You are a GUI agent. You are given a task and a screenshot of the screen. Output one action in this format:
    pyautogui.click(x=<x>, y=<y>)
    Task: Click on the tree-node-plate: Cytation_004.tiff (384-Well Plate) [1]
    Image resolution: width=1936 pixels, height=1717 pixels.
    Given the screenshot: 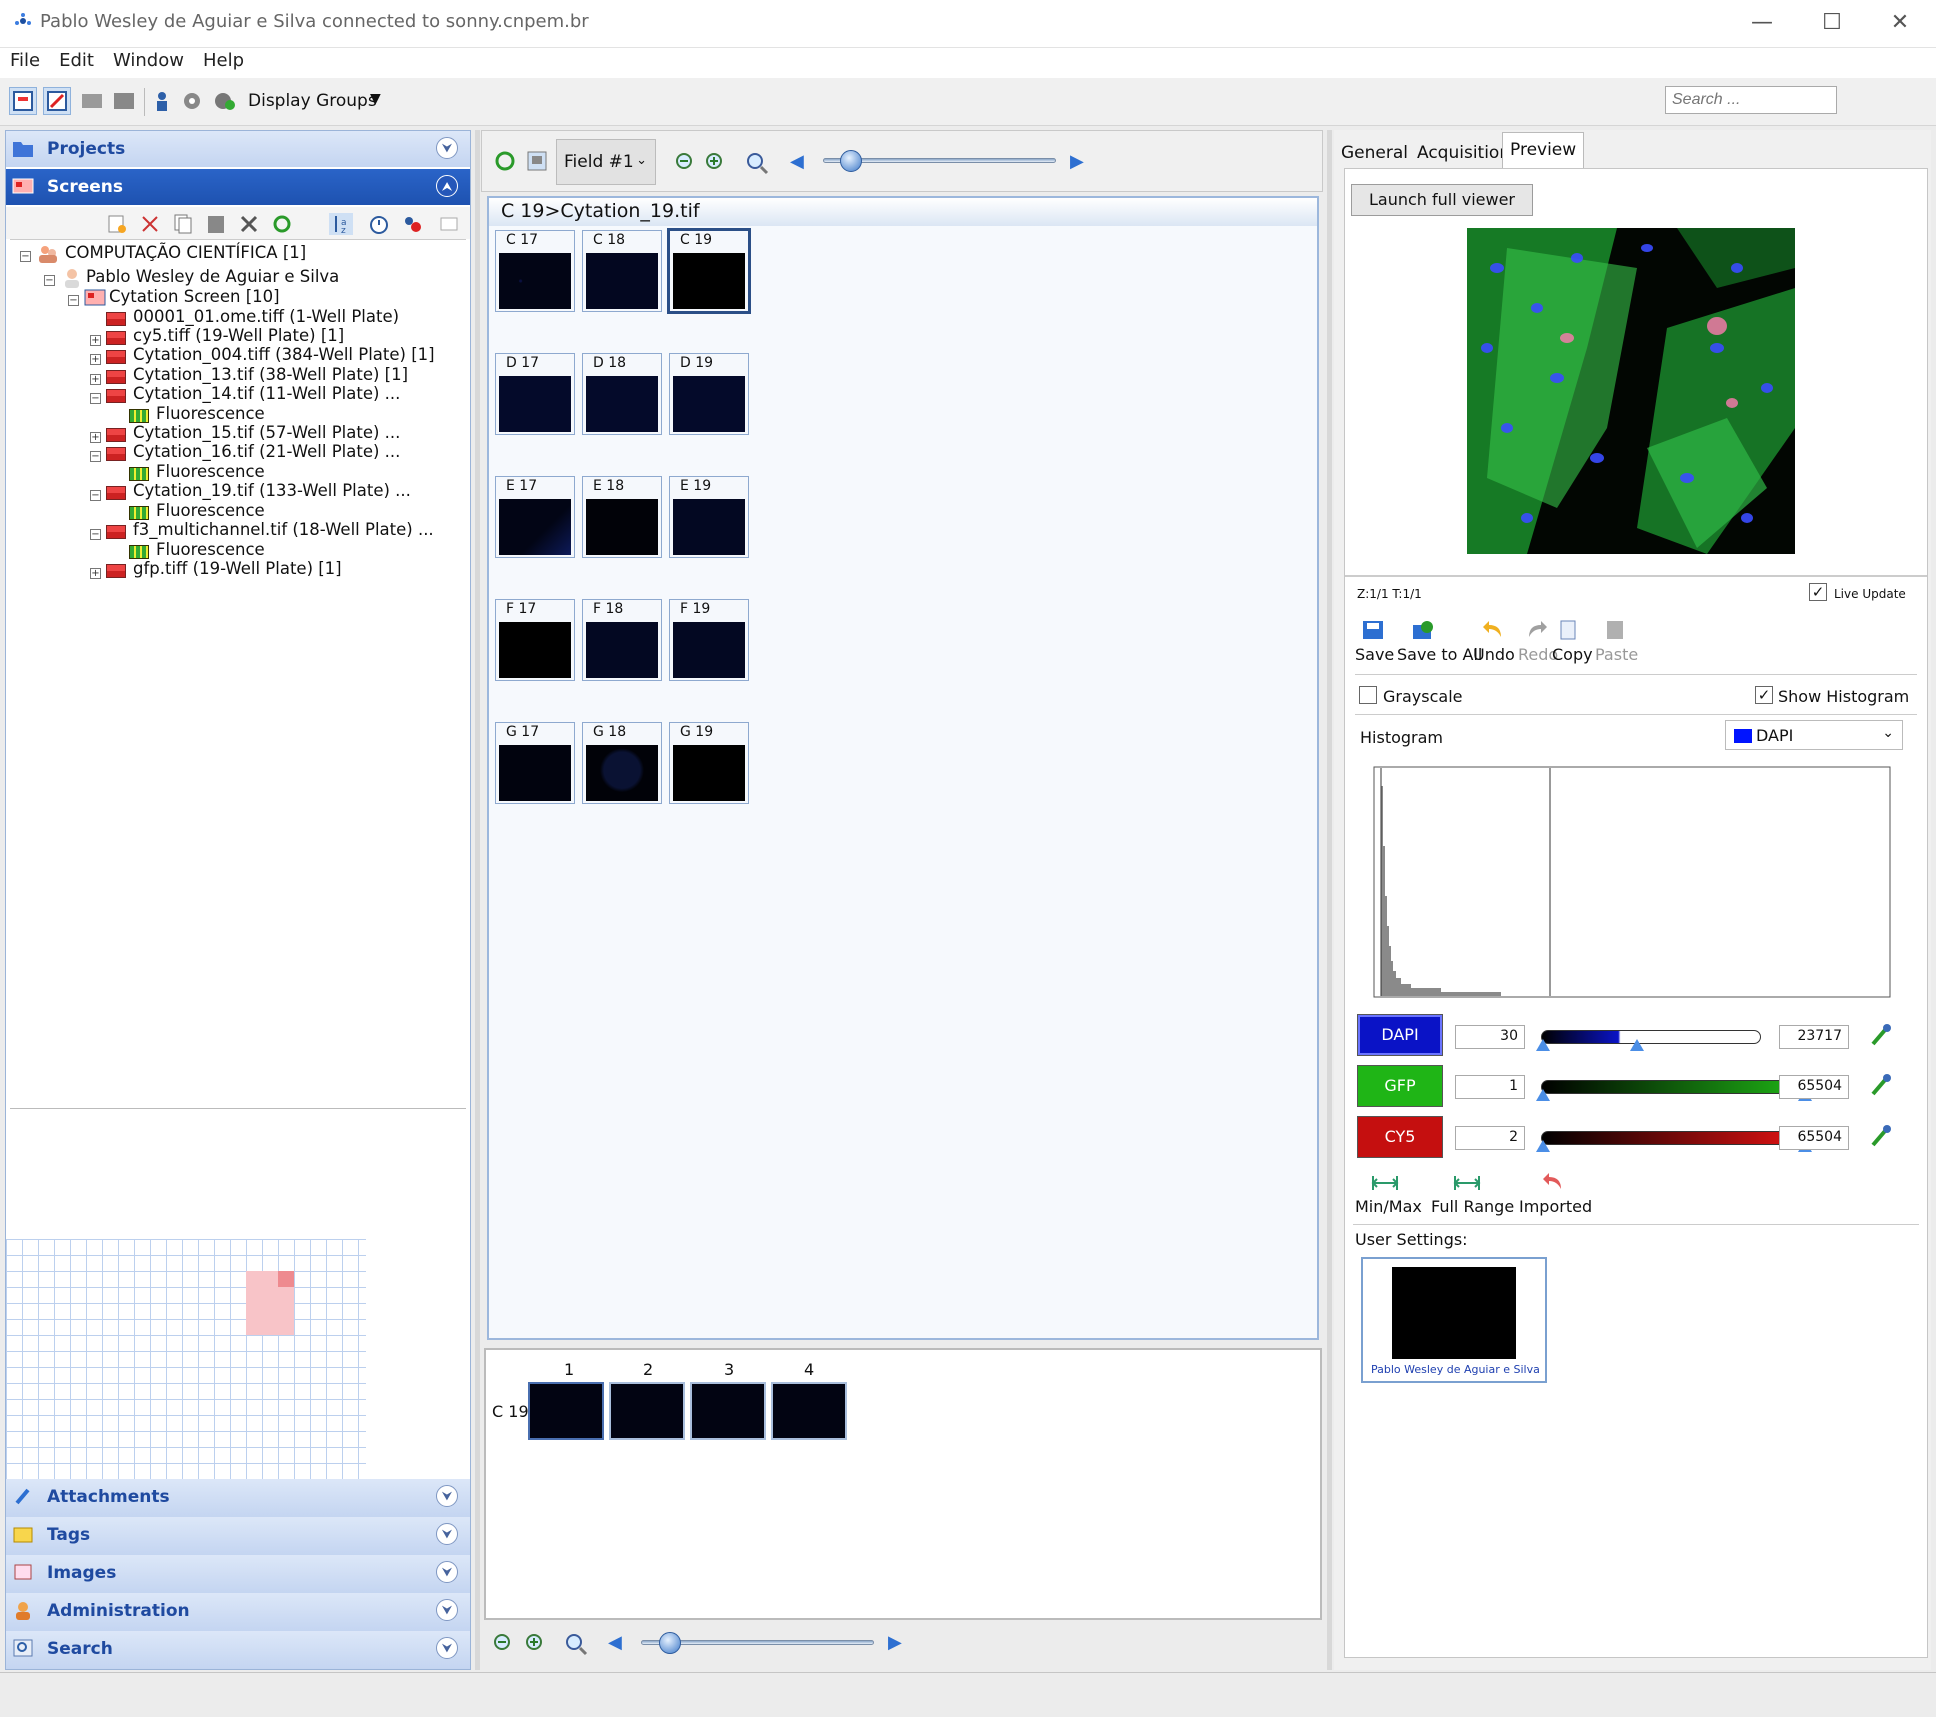 What is the action you would take?
    pyautogui.click(x=284, y=354)
    